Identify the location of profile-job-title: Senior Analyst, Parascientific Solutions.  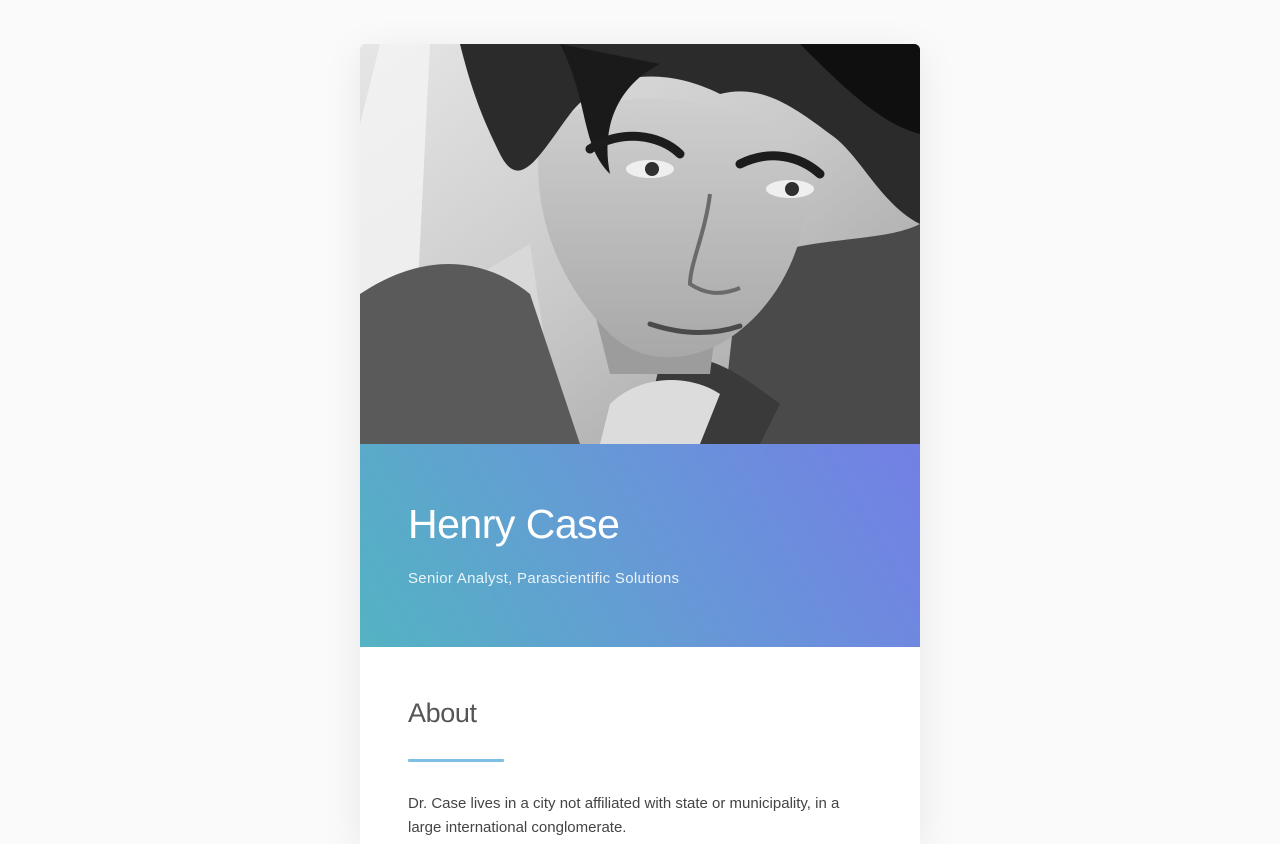
(544, 578).